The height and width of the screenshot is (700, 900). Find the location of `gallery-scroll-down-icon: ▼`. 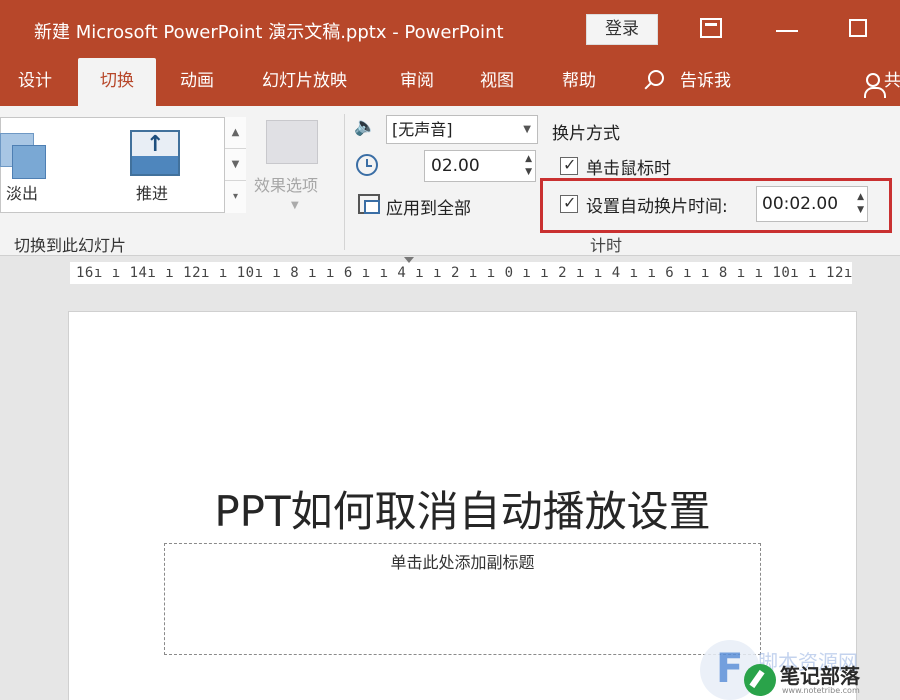

gallery-scroll-down-icon: ▼ is located at coordinates (235, 165).